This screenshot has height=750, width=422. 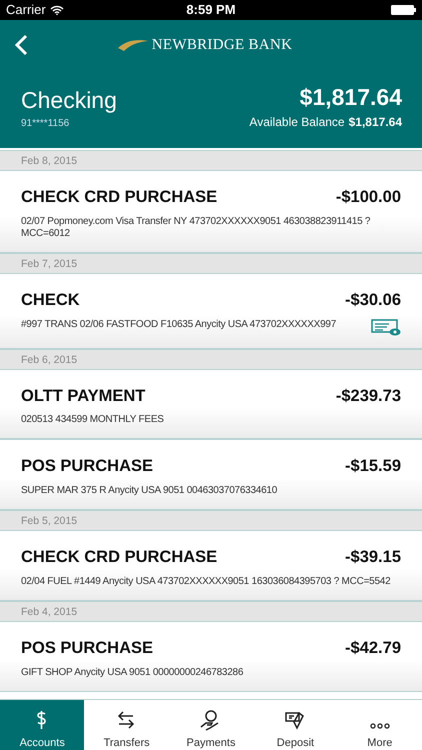 What do you see at coordinates (211, 263) in the screenshot?
I see `date-header: Feb 7, 2015` at bounding box center [211, 263].